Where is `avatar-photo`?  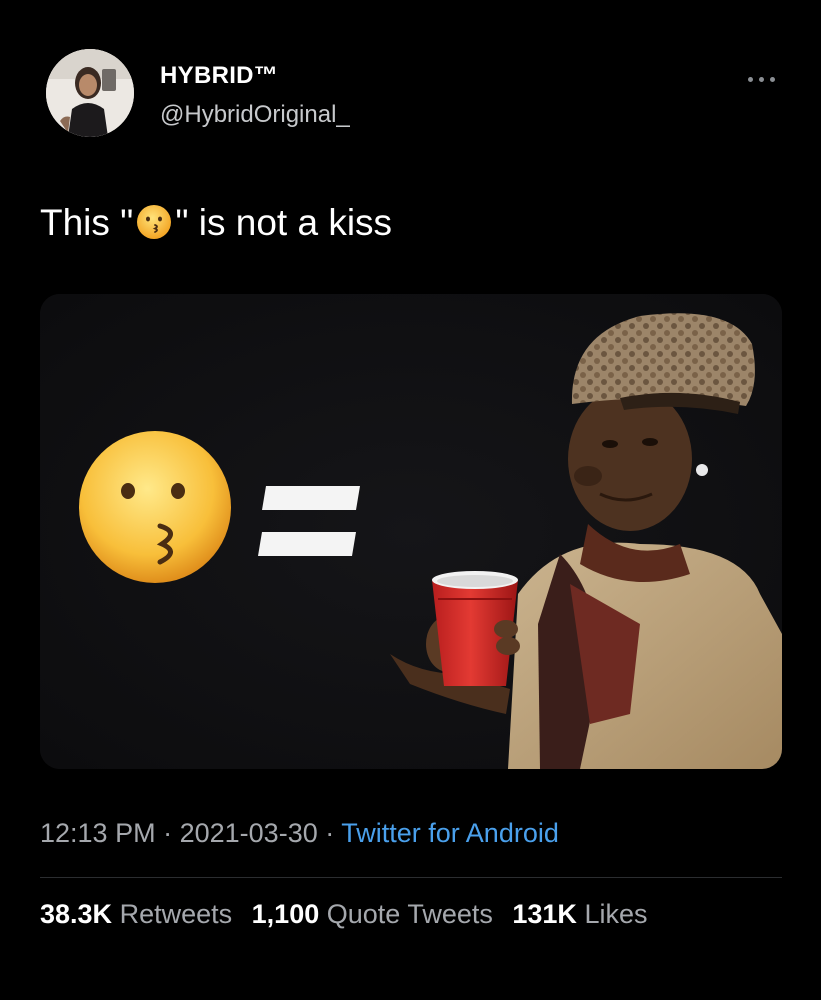
avatar-photo is located at coordinates (90, 93).